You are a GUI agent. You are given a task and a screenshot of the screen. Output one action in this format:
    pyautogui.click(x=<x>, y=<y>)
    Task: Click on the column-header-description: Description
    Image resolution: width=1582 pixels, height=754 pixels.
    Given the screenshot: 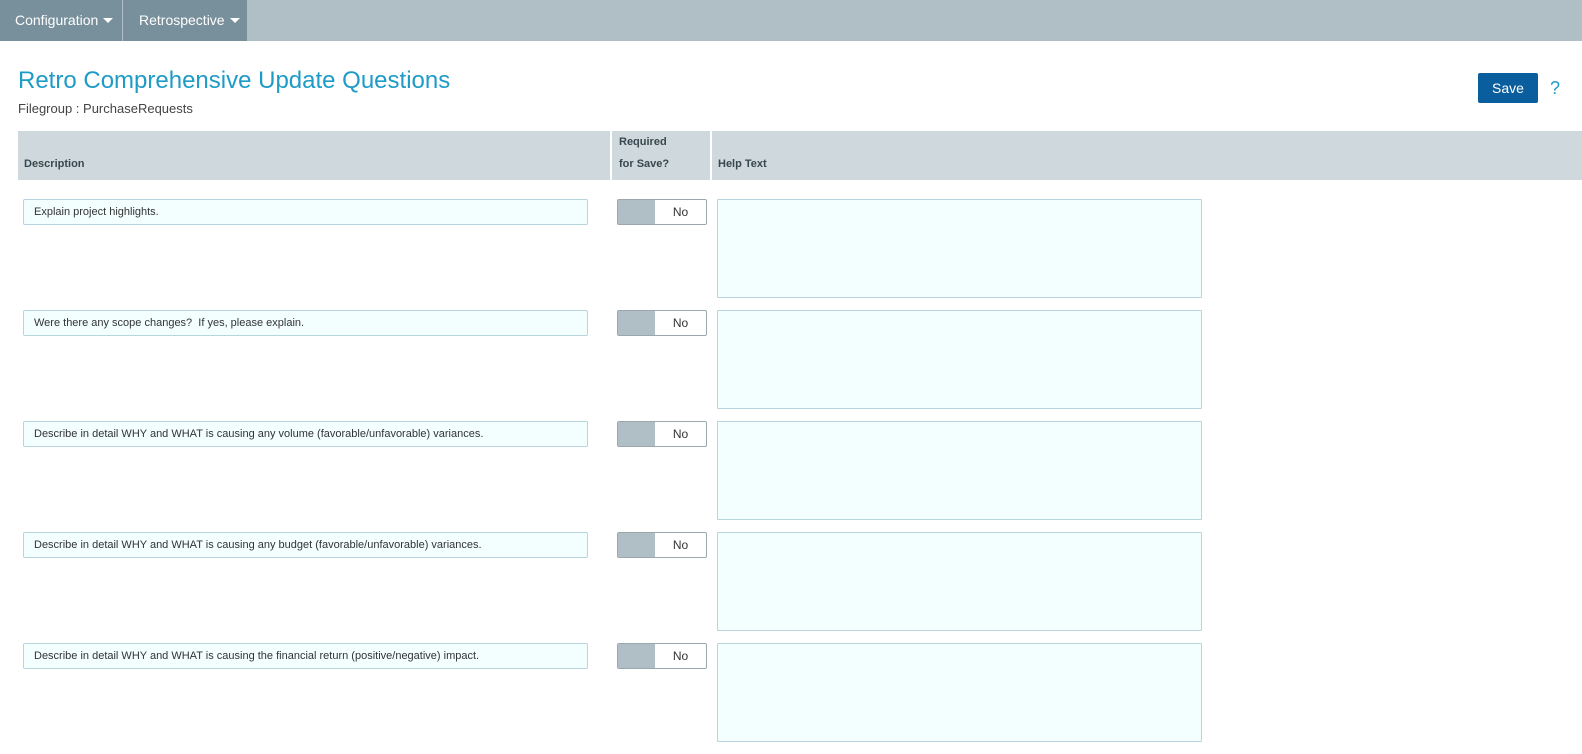 What is the action you would take?
    pyautogui.click(x=315, y=155)
    